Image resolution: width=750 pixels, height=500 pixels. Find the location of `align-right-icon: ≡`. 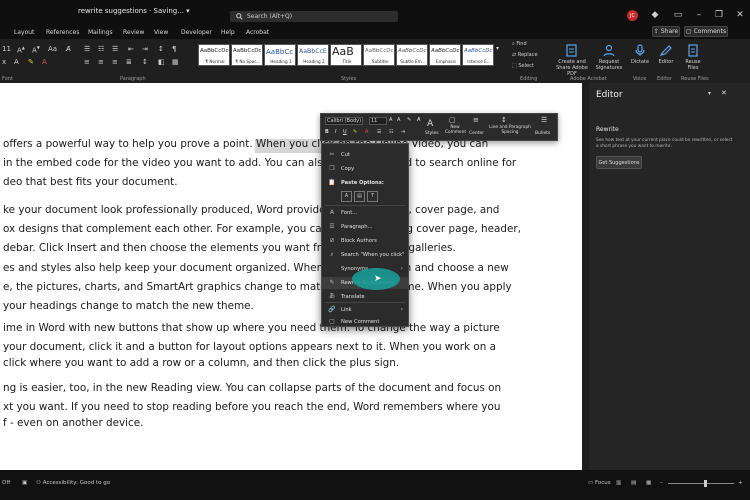

align-right-icon: ≡ is located at coordinates (115, 62).